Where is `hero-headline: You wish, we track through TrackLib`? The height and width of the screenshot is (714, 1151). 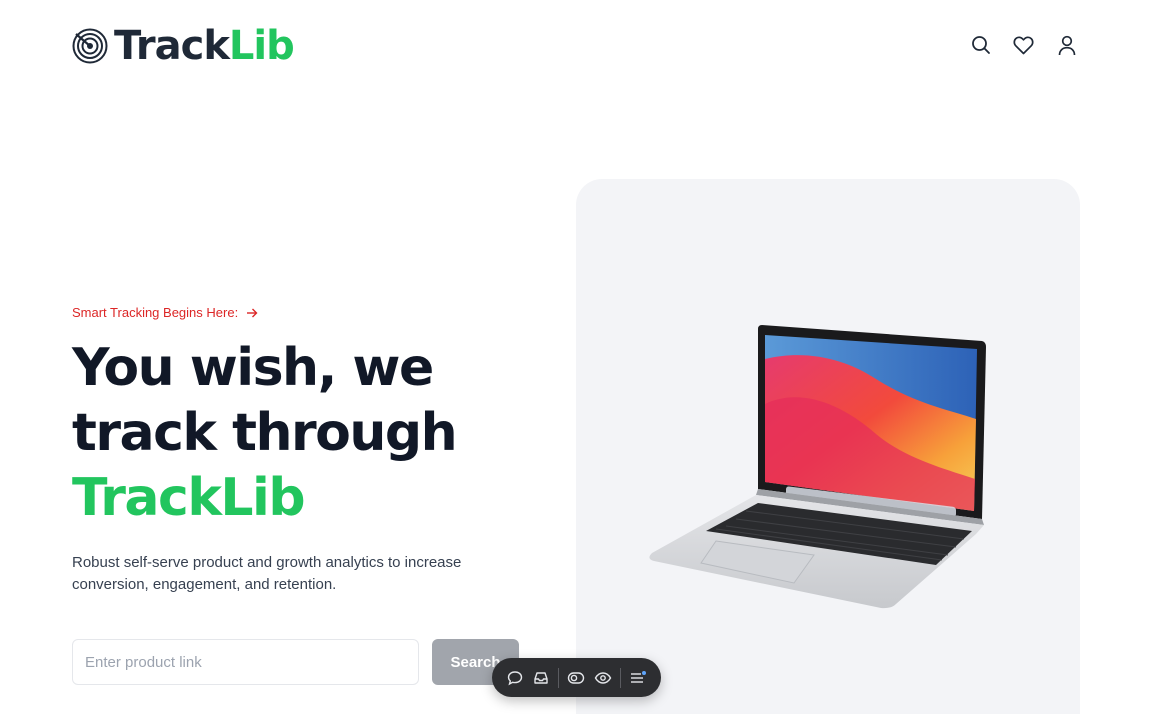
hero-headline: You wish, we track through TrackLib is located at coordinates (312, 433).